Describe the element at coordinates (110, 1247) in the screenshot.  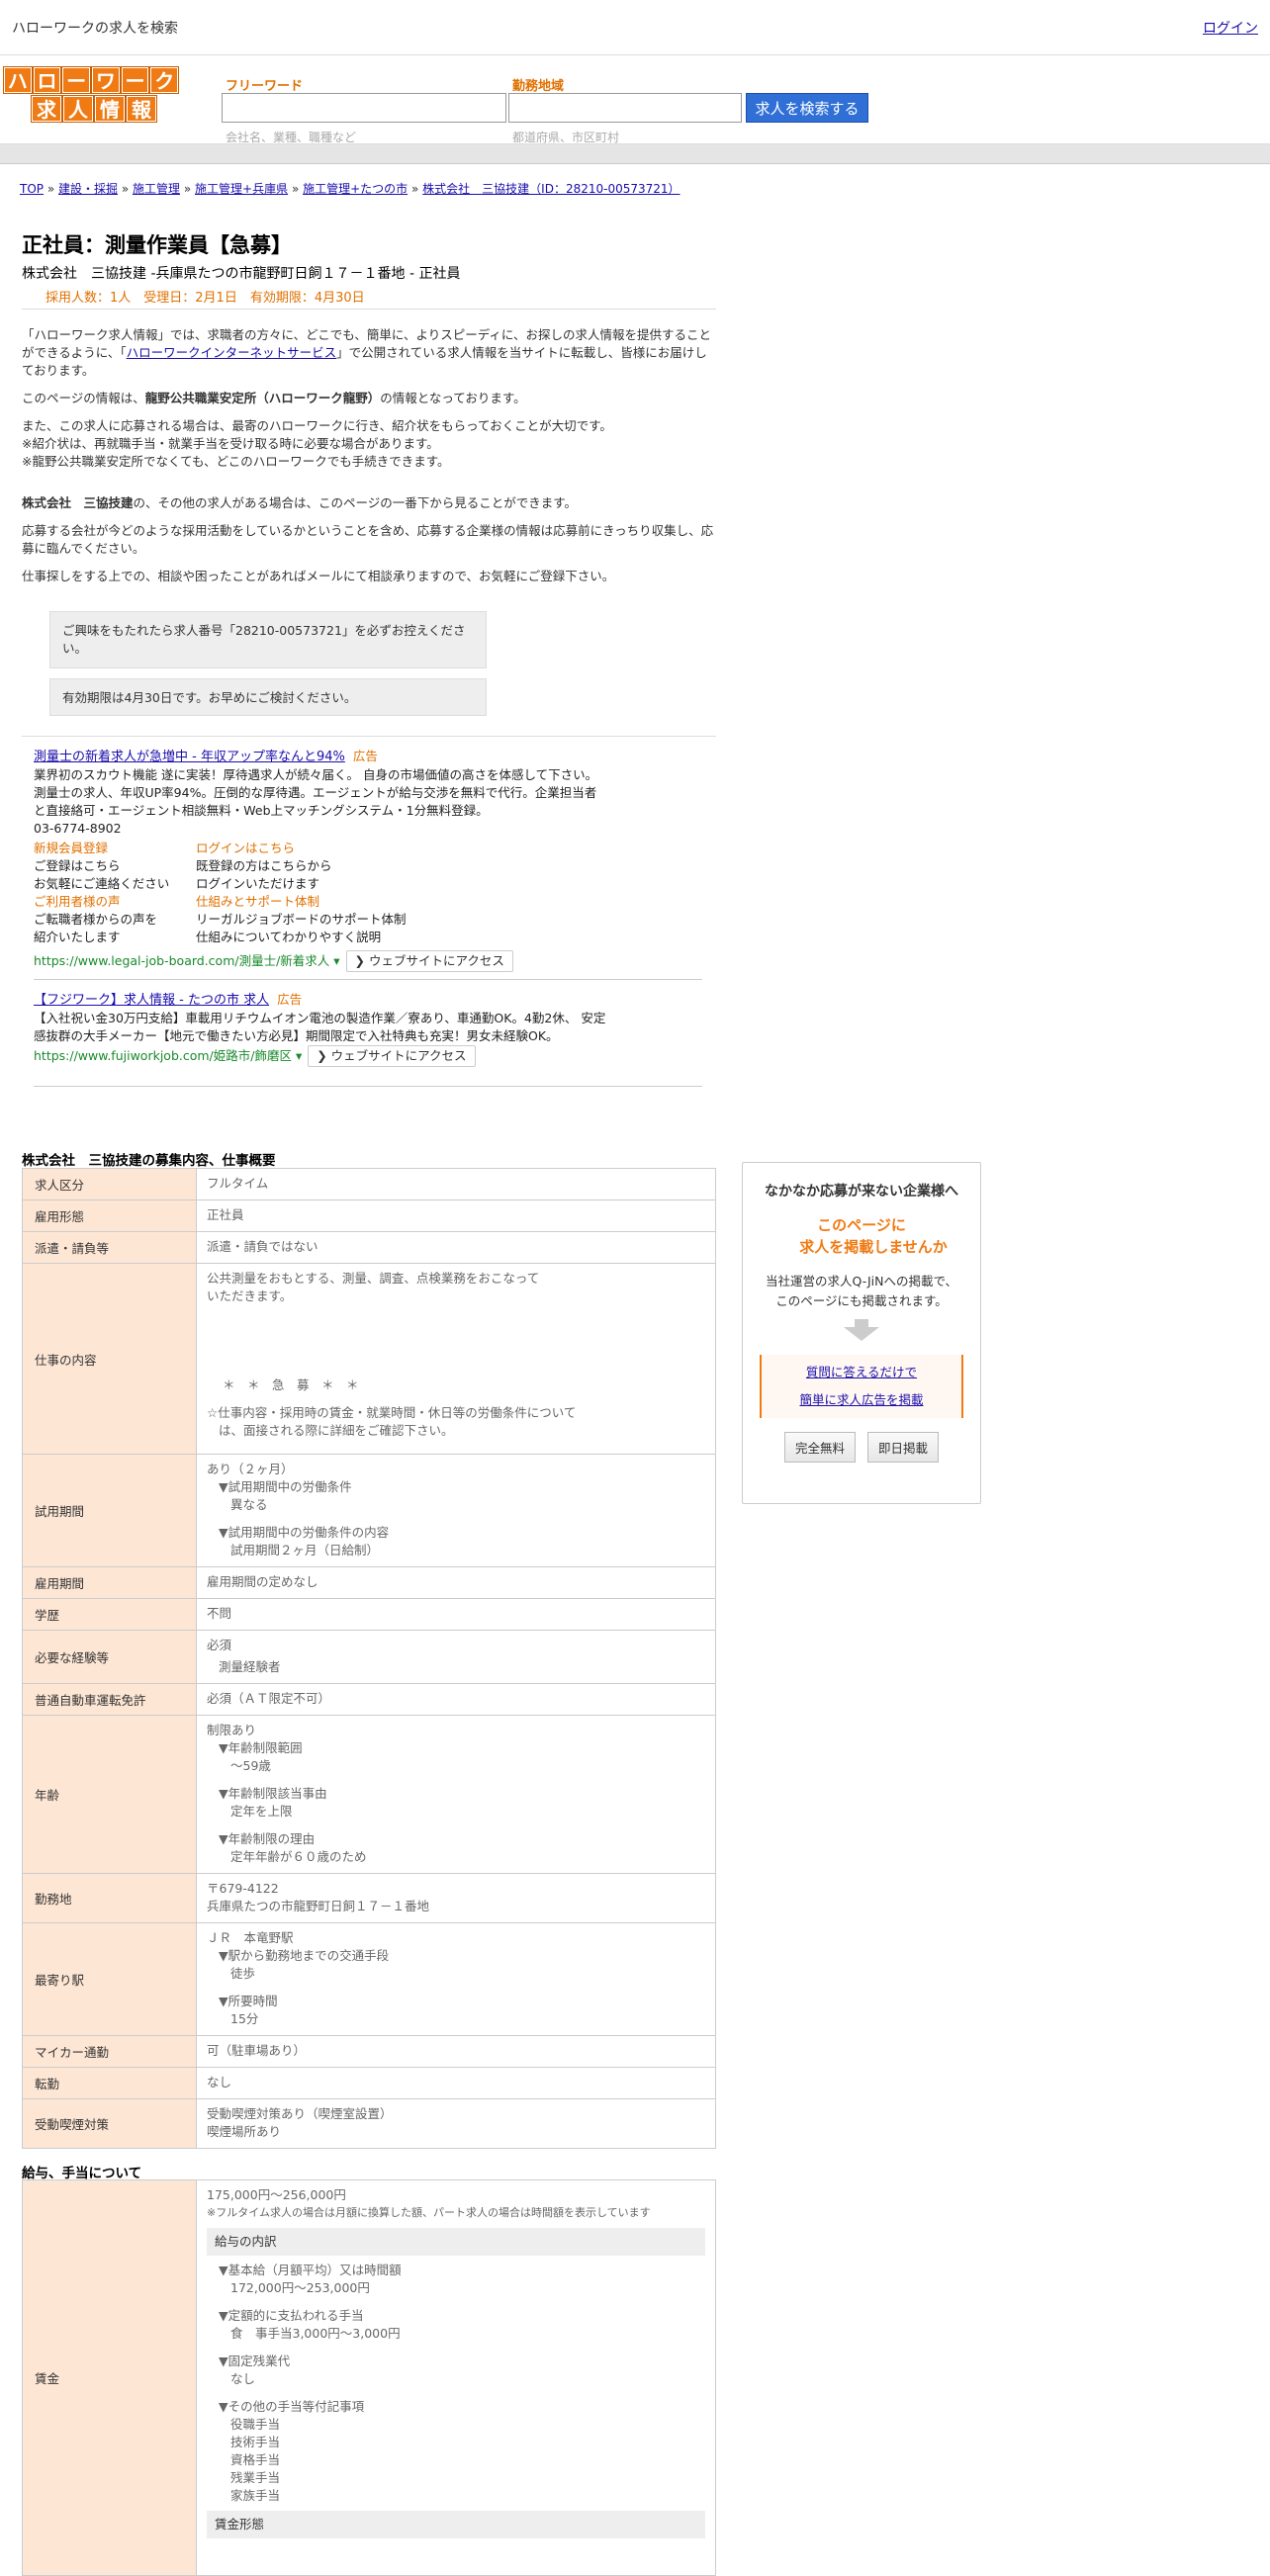
I see `row-header: 派遣・請負等` at that location.